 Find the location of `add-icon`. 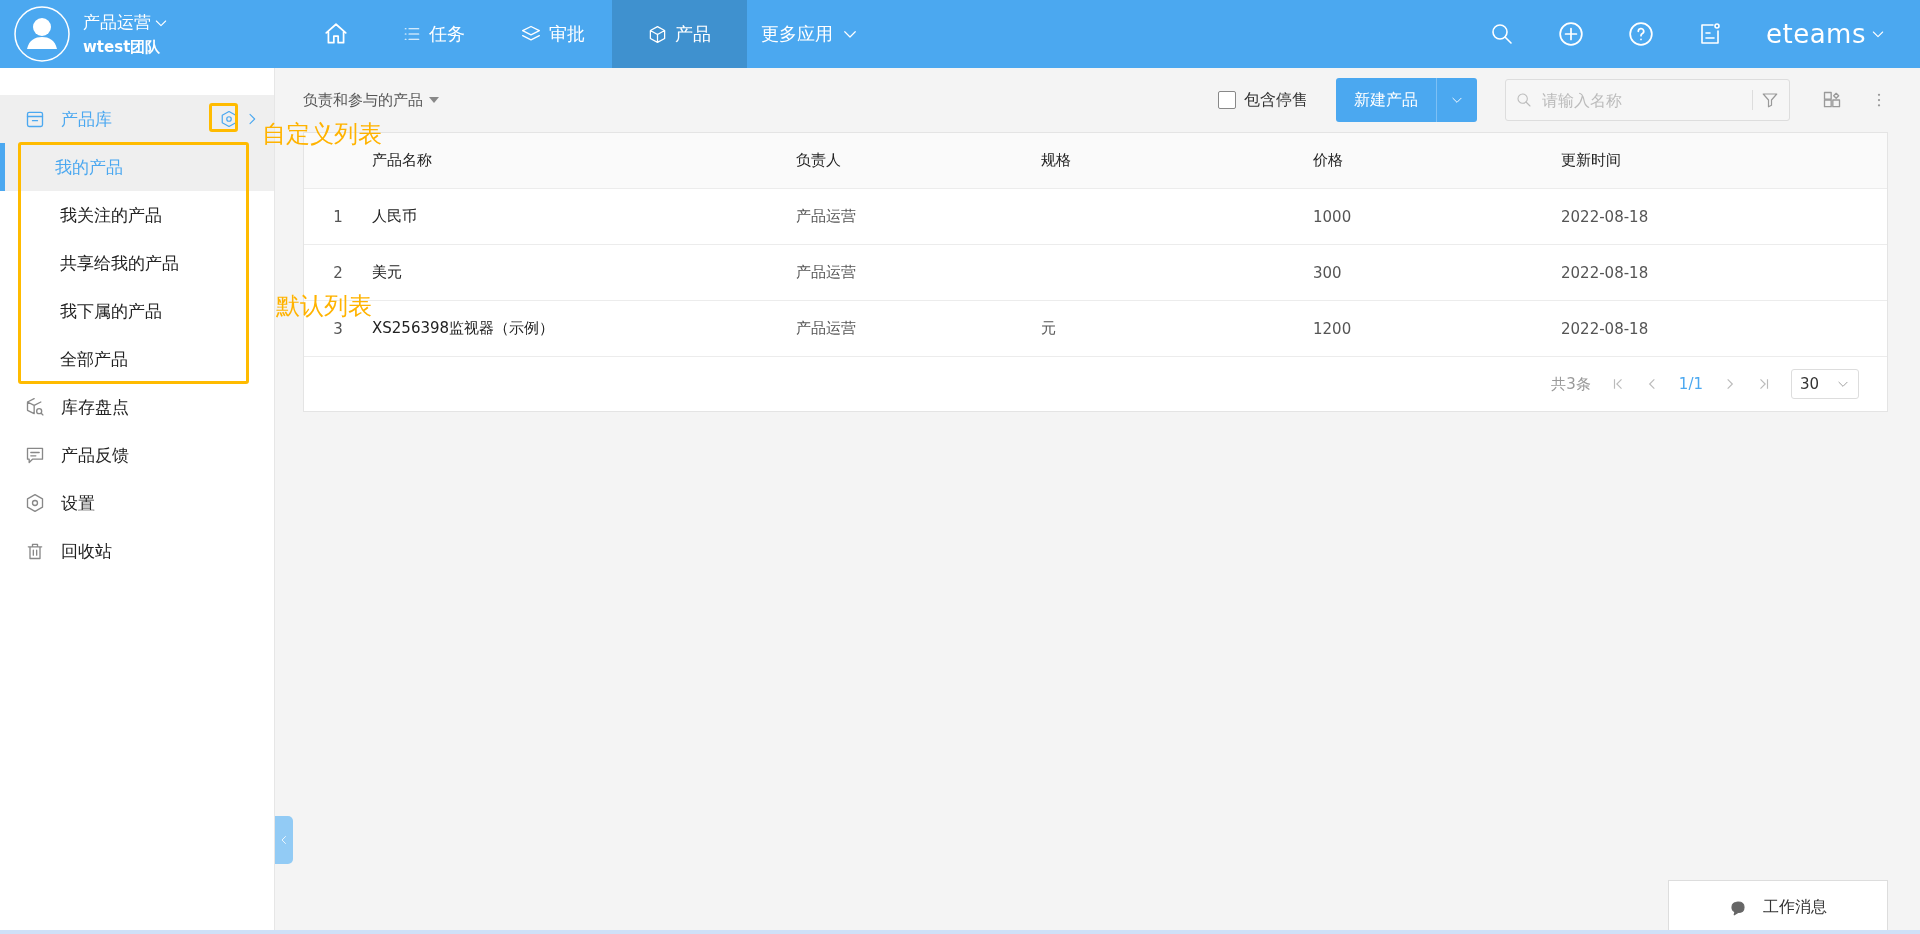

add-icon is located at coordinates (1571, 34).